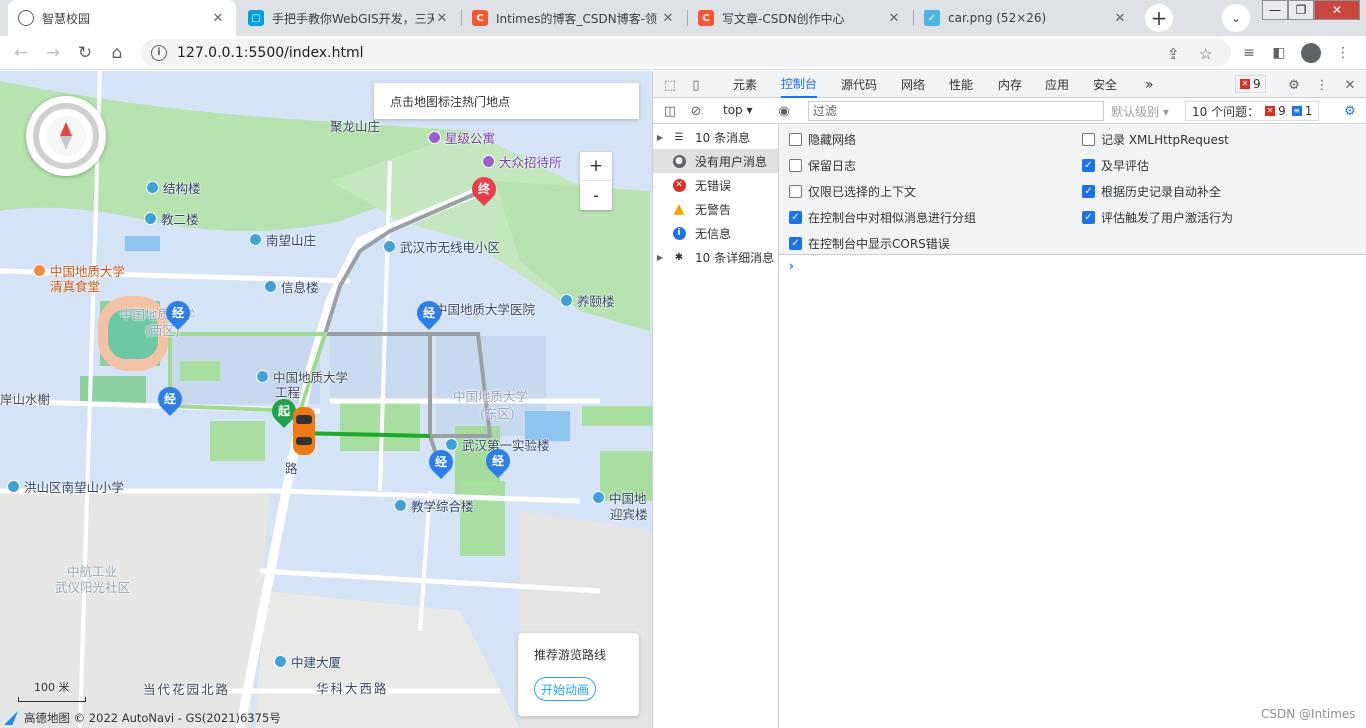 The width and height of the screenshot is (1366, 728). Describe the element at coordinates (822, 139) in the screenshot. I see `setting-hide-network: 隐藏网络` at that location.